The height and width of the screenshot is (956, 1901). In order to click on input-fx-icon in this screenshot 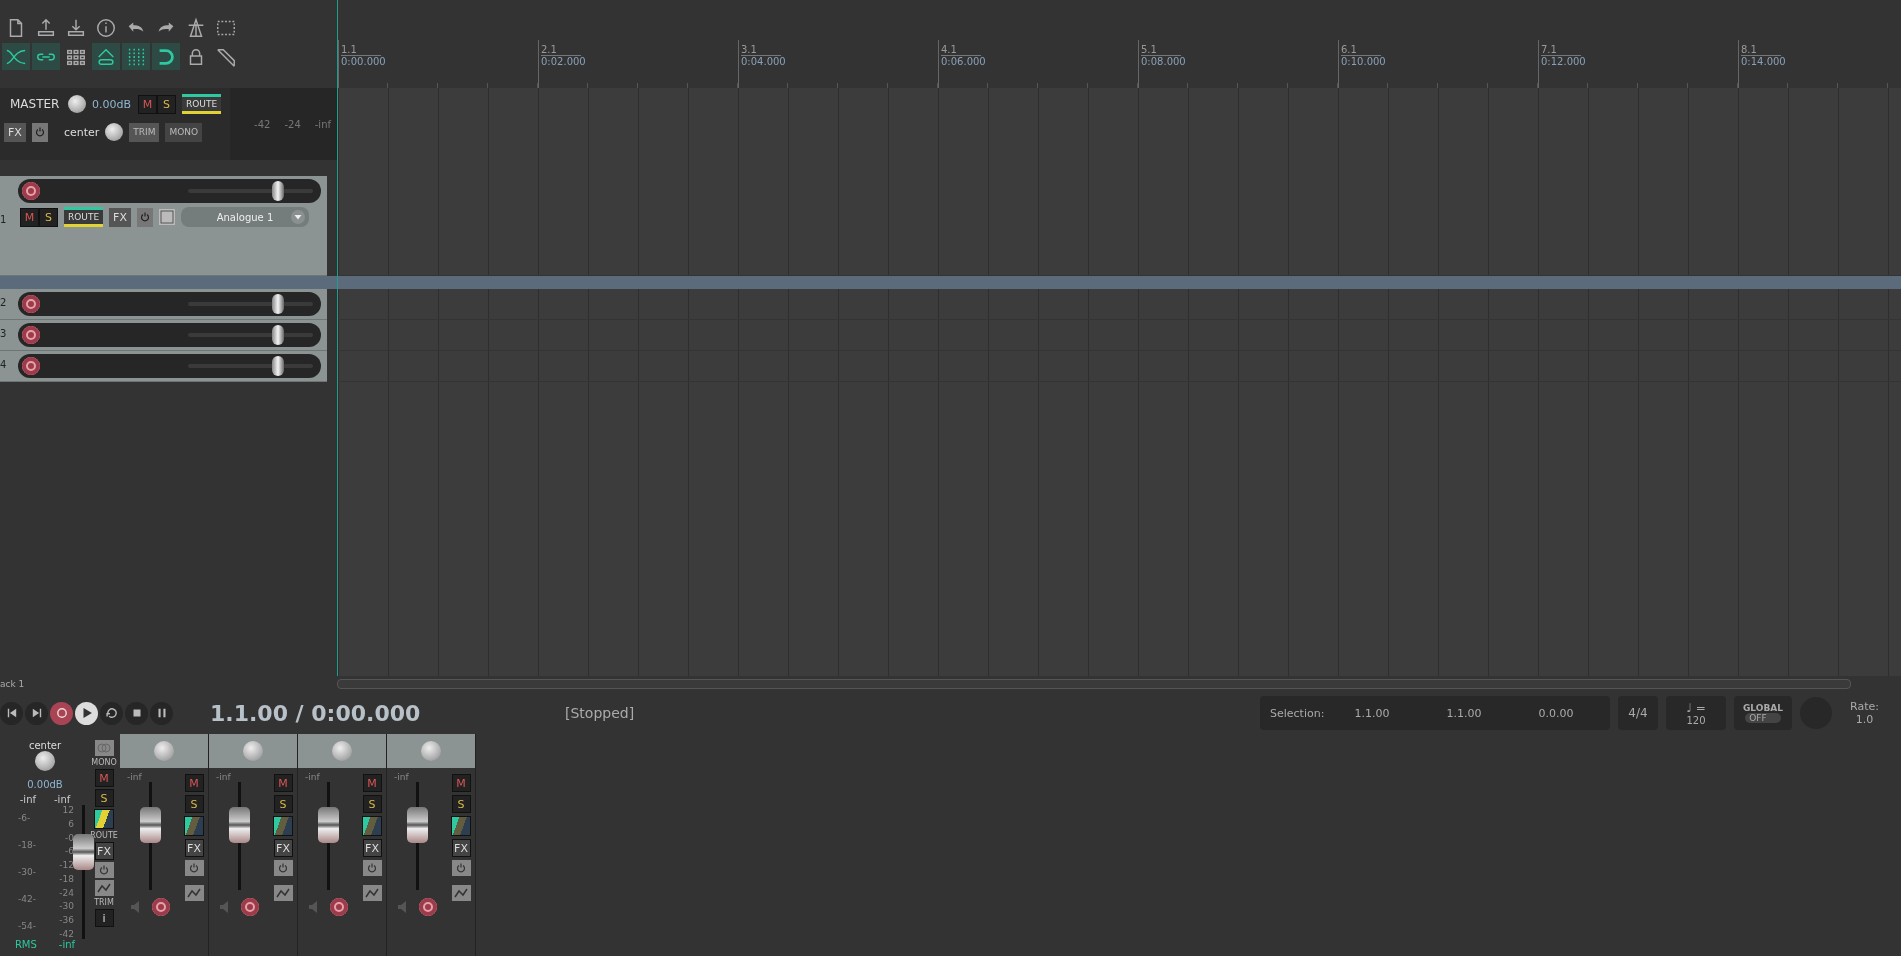, I will do `click(167, 217)`.